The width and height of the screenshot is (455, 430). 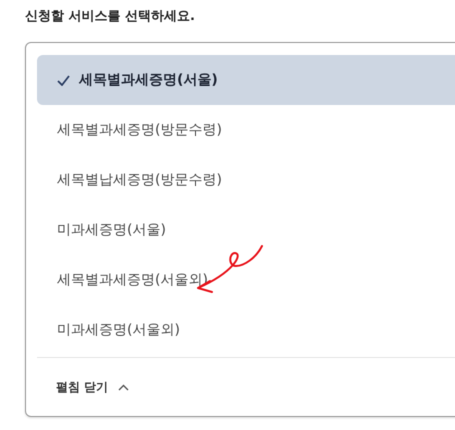 I want to click on option-item: 세목별과세증명(서울외), so click(x=246, y=280).